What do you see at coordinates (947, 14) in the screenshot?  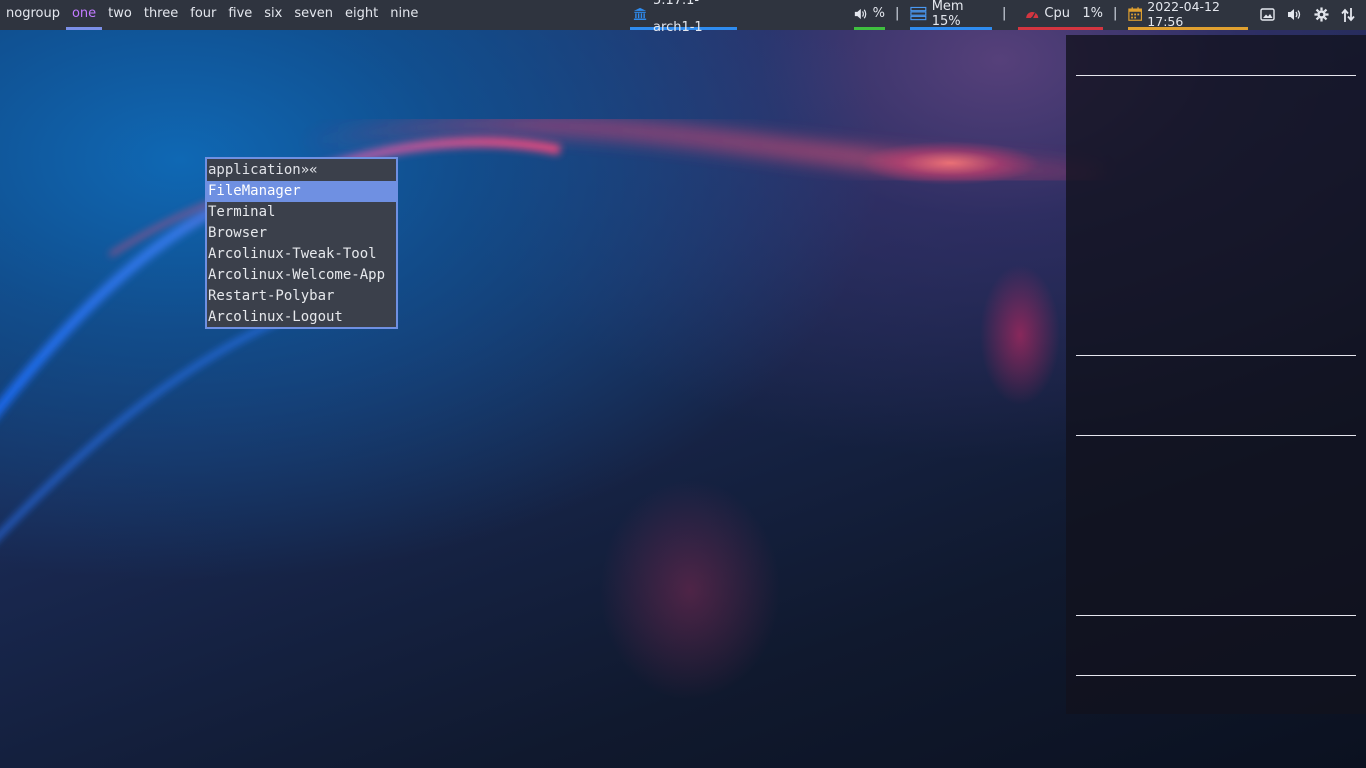 I see `memory-value: Mem 15%` at bounding box center [947, 14].